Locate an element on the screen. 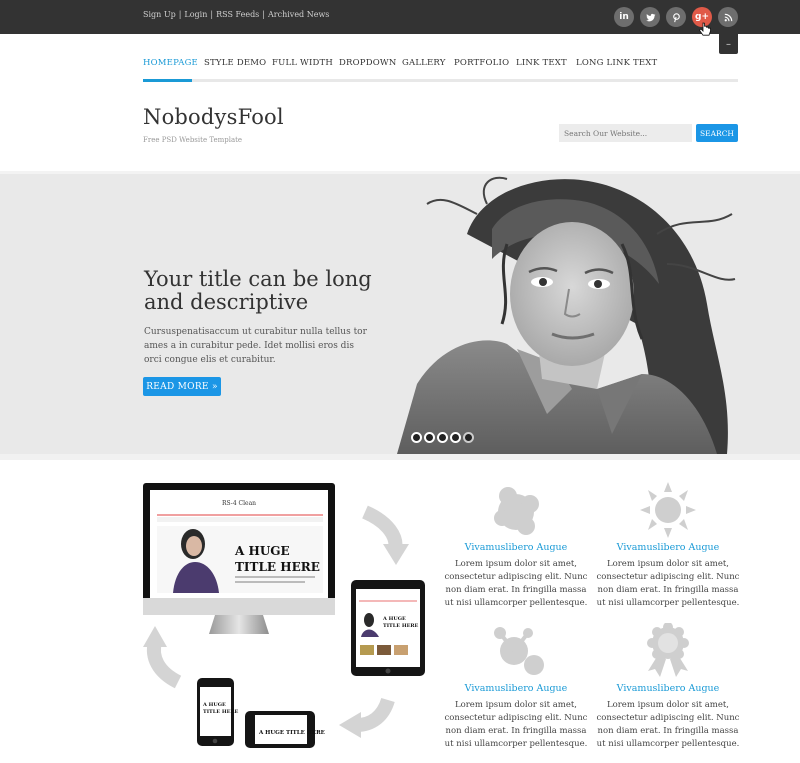  rss-icon is located at coordinates (728, 17).